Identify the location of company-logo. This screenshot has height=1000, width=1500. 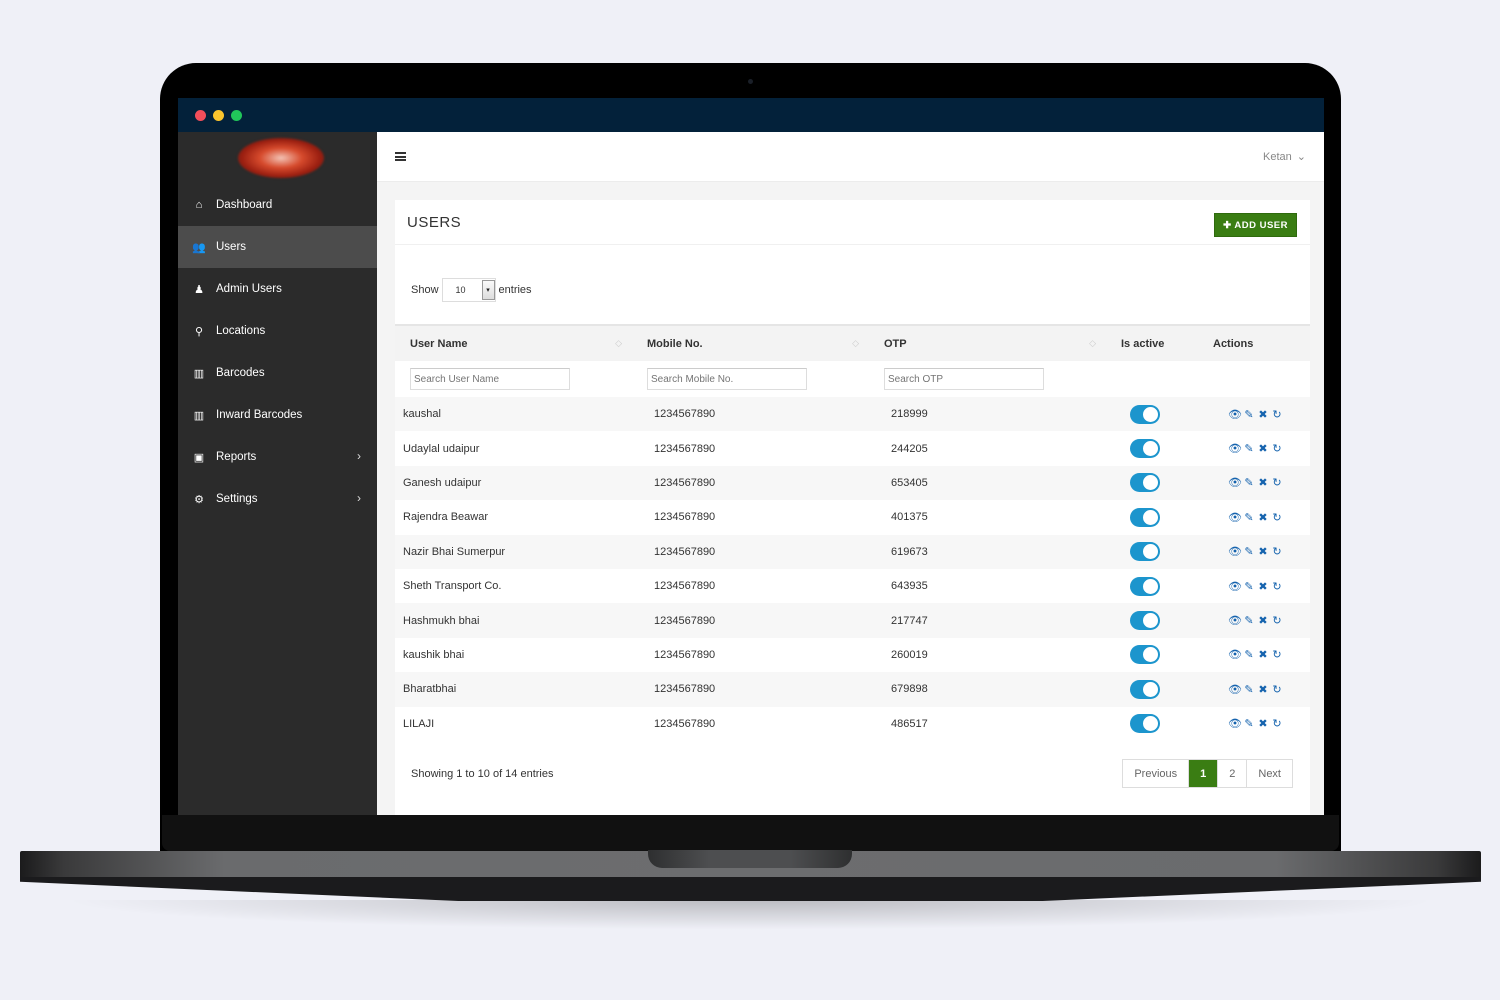
(281, 158).